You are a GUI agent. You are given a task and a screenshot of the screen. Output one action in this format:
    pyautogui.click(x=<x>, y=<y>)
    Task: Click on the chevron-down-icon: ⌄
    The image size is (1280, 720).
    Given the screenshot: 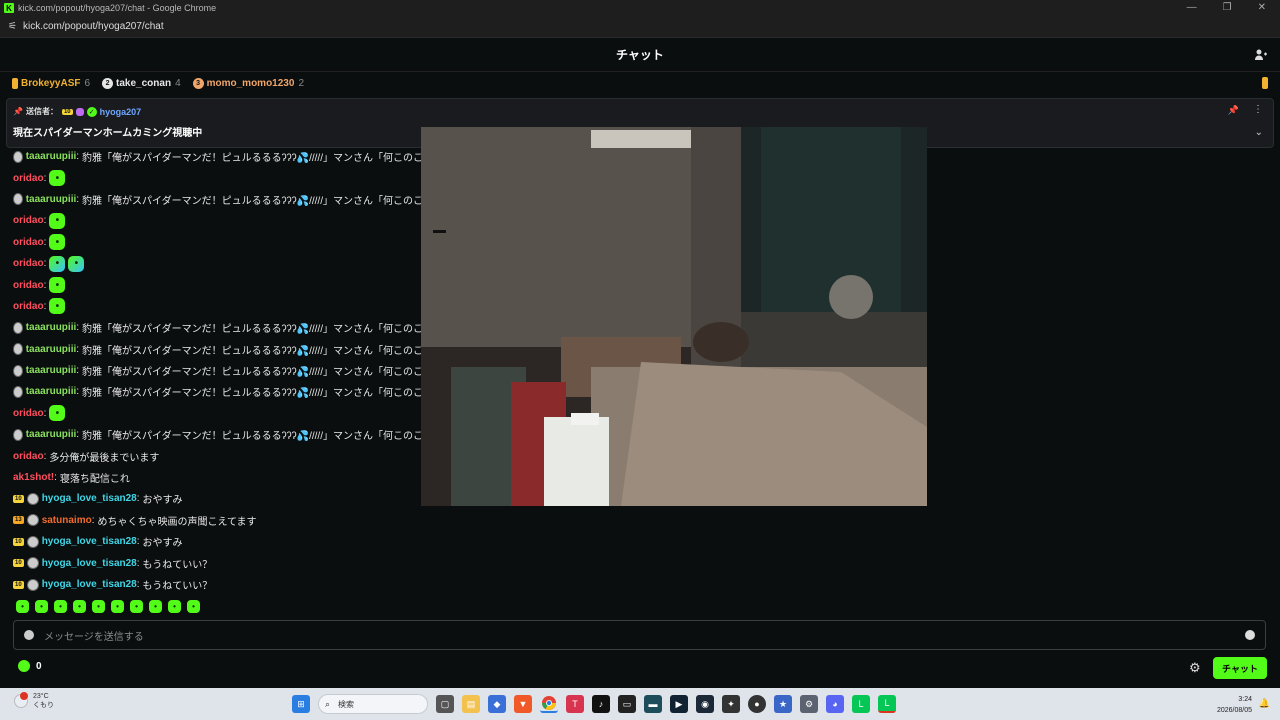 What is the action you would take?
    pyautogui.click(x=1259, y=132)
    